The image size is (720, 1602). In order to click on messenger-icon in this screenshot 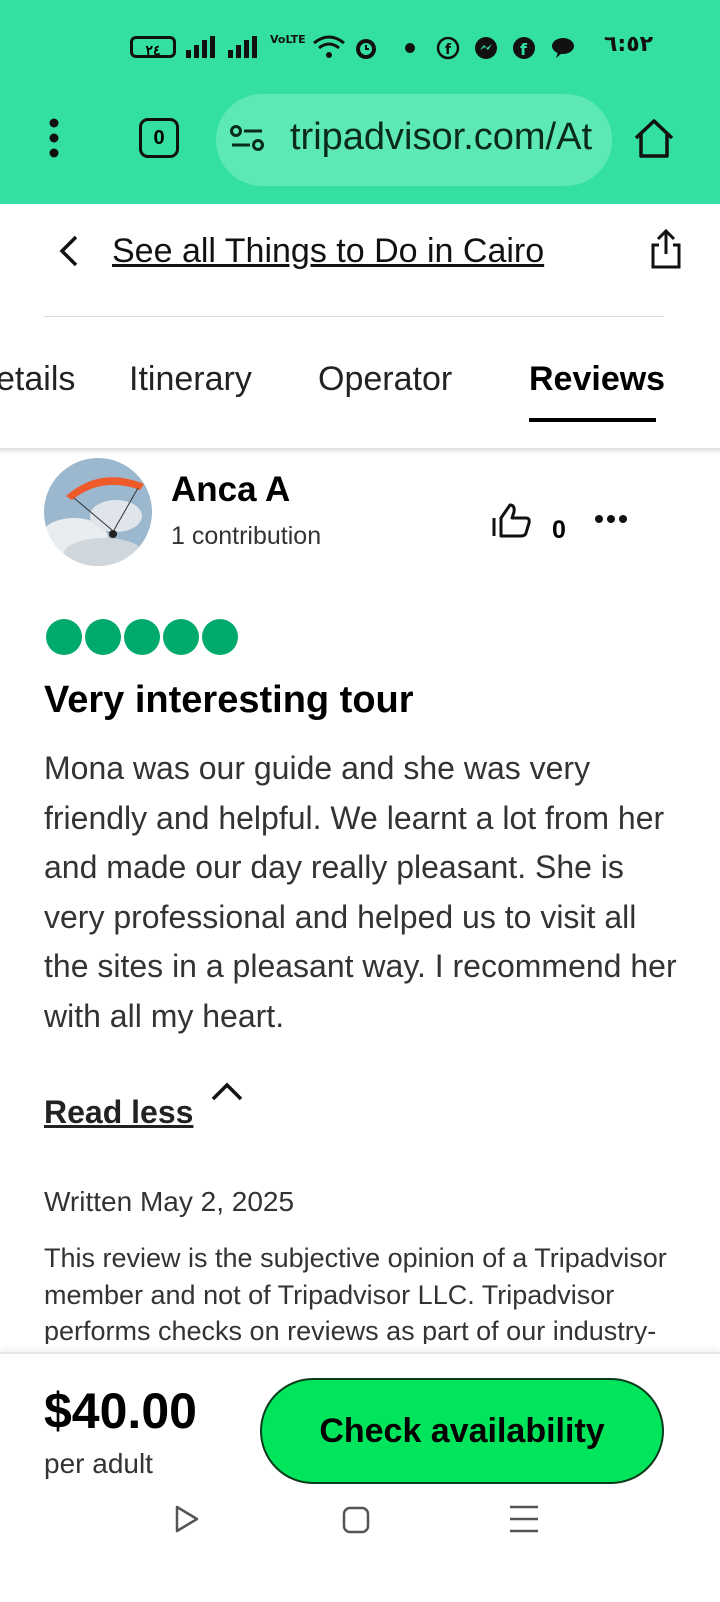, I will do `click(486, 48)`.